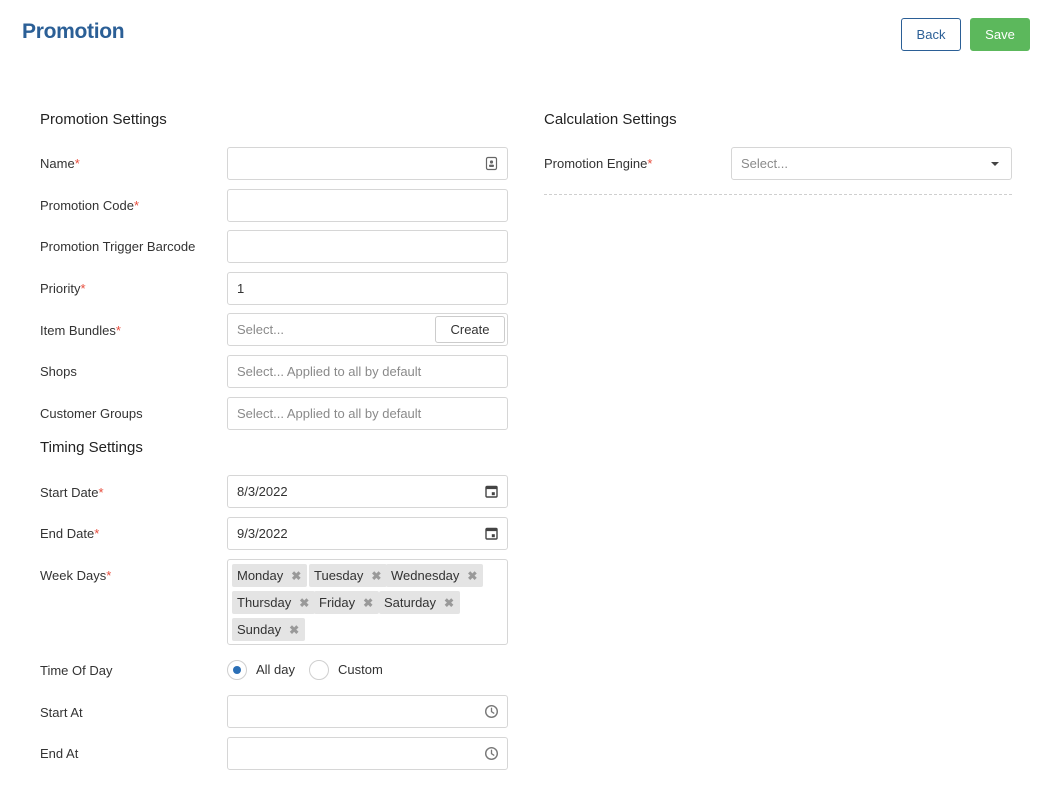 The image size is (1038, 790). I want to click on start-at-input, so click(367, 711).